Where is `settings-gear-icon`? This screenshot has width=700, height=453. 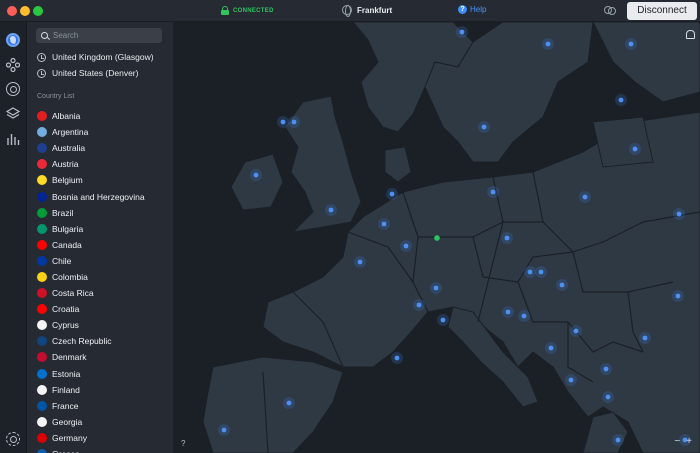 settings-gear-icon is located at coordinates (13, 439).